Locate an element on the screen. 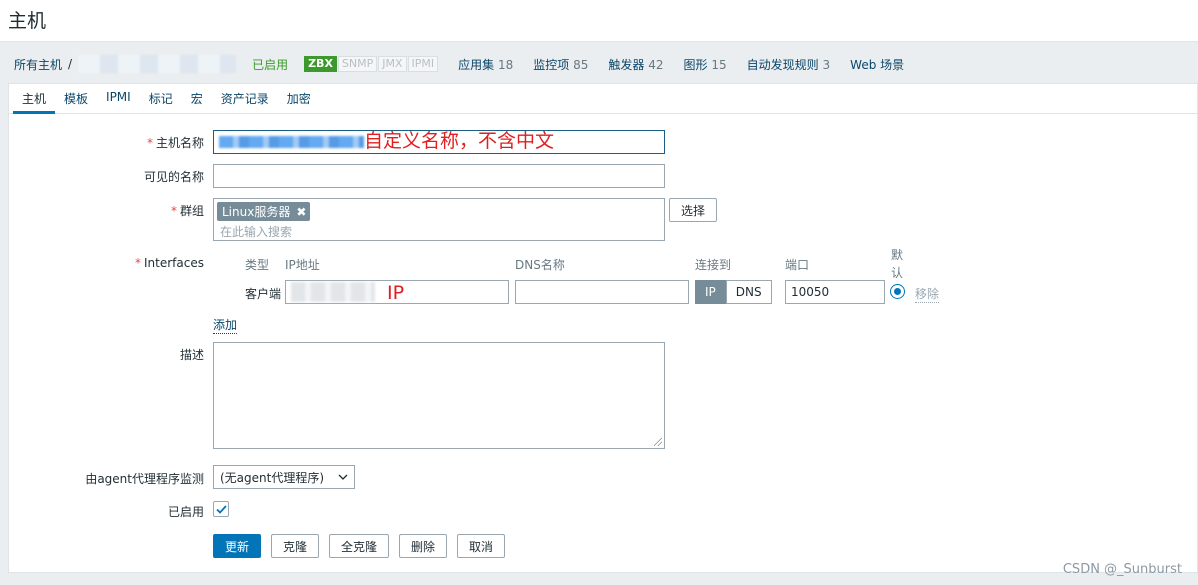  breadcrumb-items-count: 85 is located at coordinates (581, 64).